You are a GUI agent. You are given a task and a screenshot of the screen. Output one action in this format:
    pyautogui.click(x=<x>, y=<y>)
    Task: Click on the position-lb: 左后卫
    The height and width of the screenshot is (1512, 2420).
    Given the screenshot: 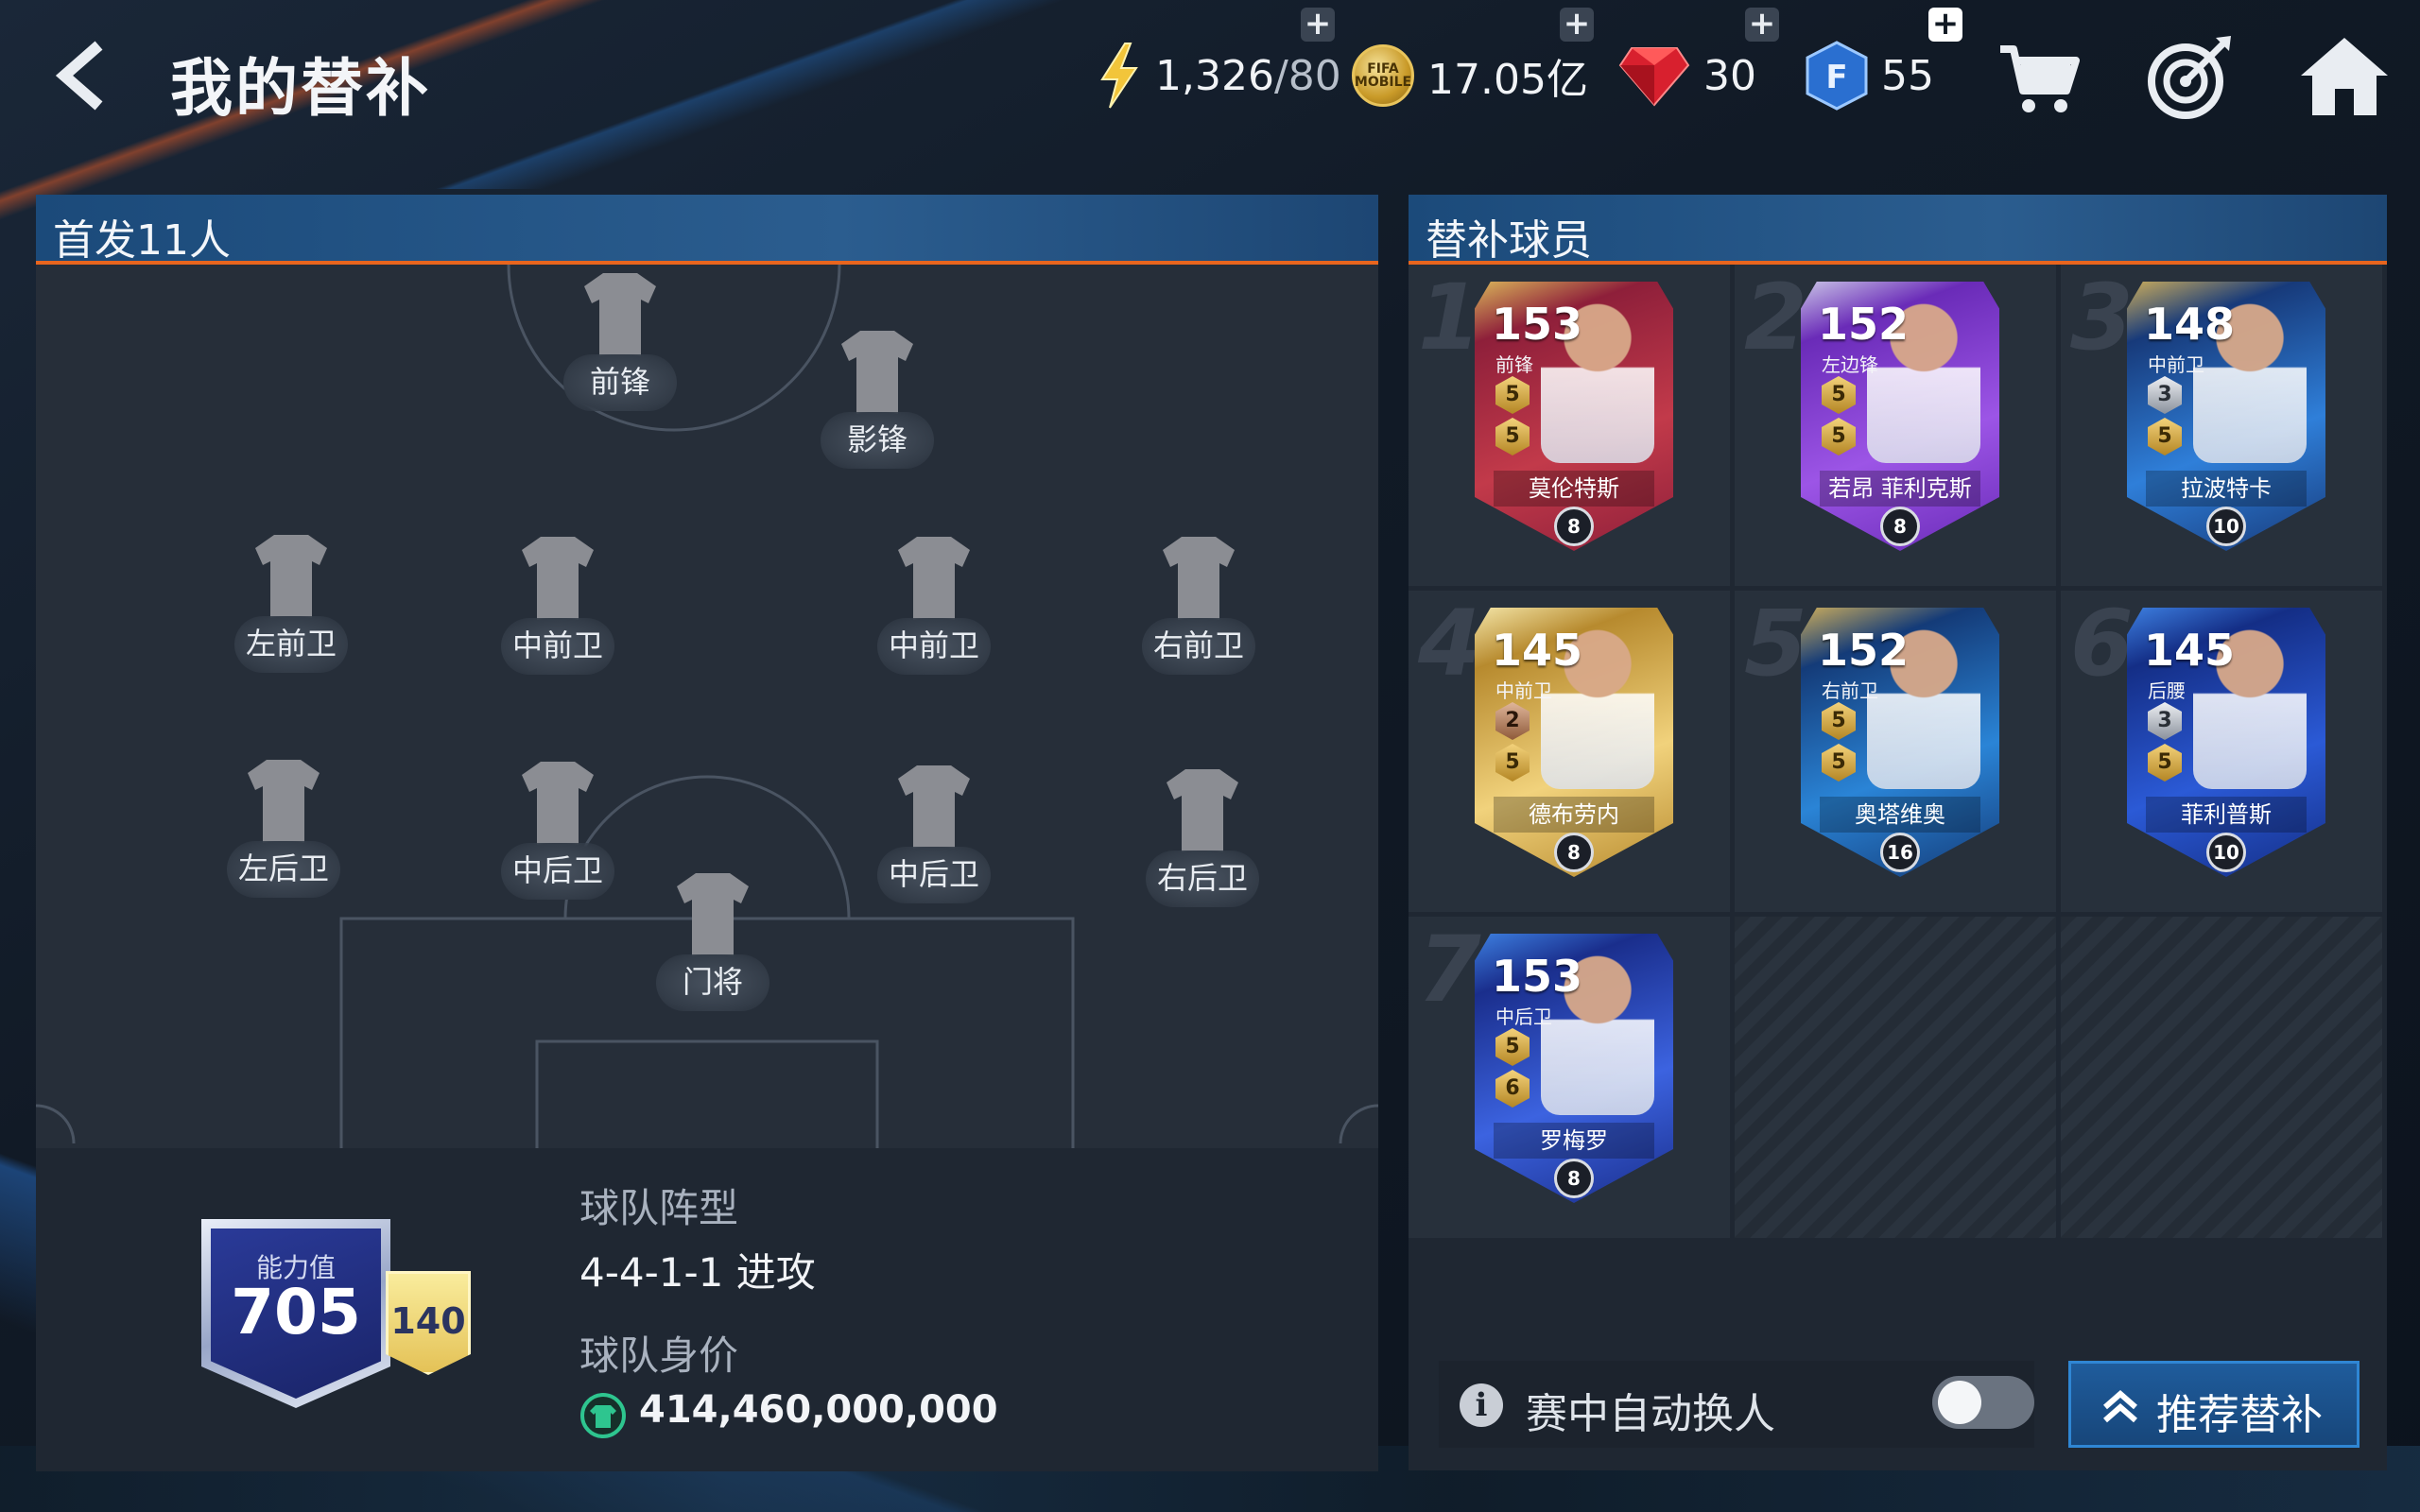 What is the action you would take?
    pyautogui.click(x=283, y=836)
    